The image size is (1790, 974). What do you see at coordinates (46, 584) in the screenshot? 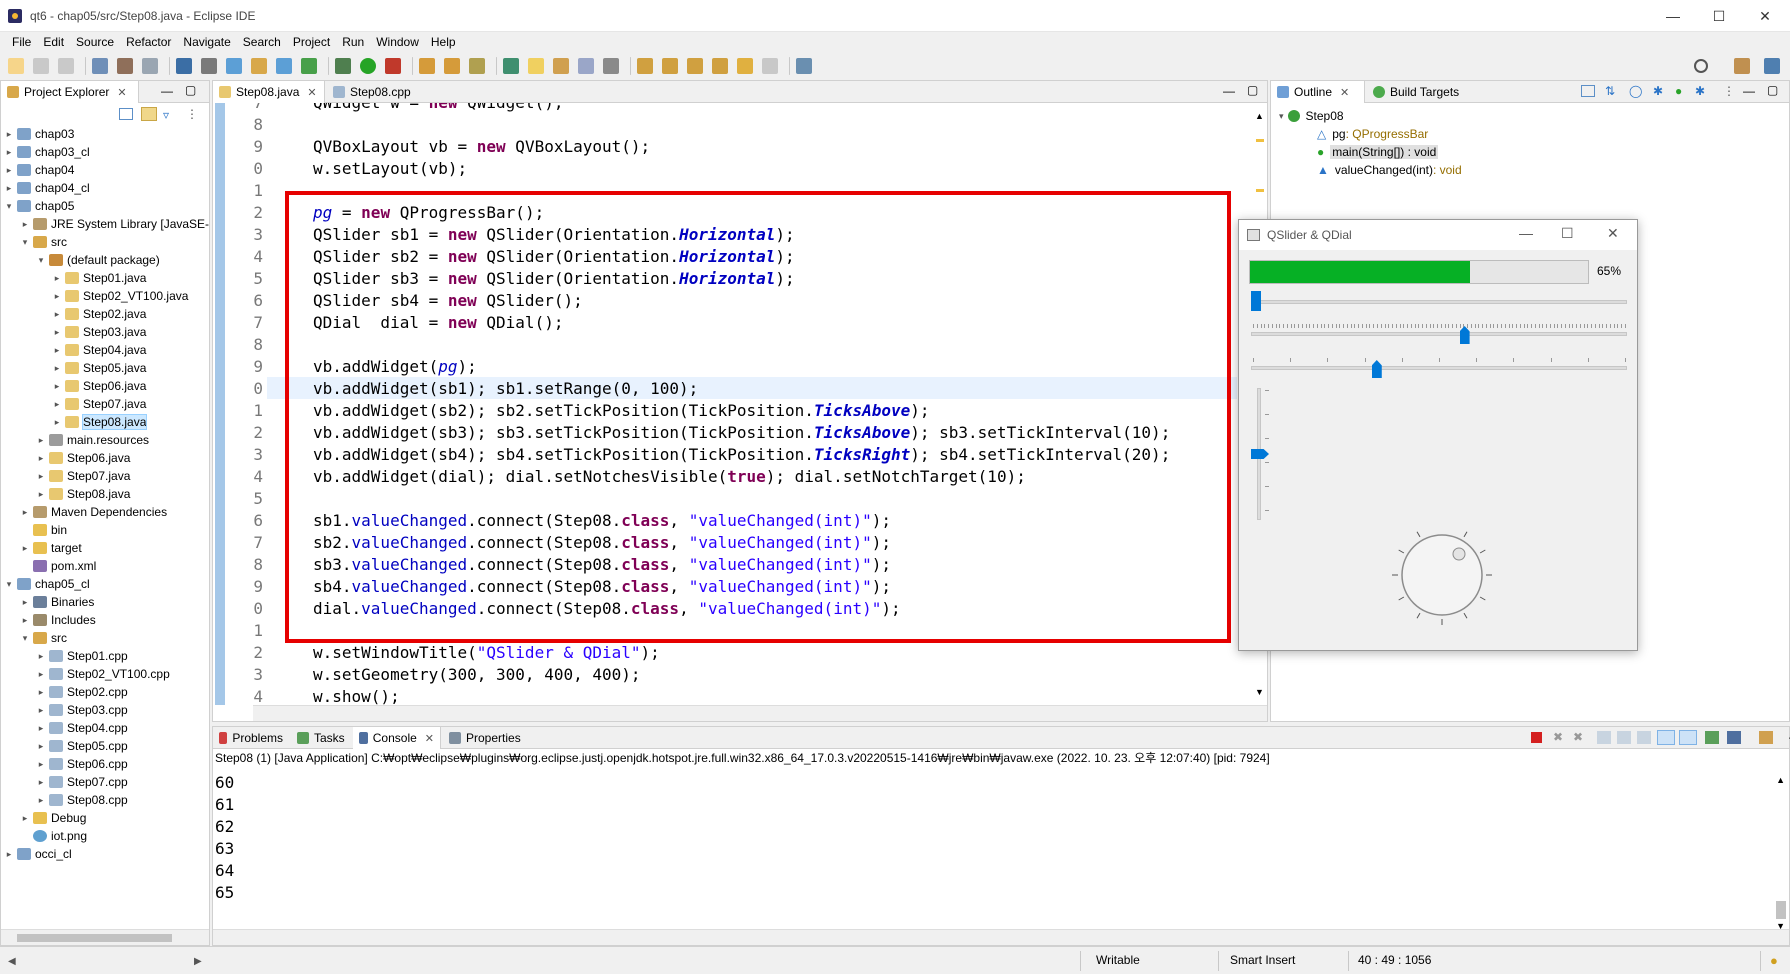
I see `list-item: ▾ chap05_cl` at bounding box center [46, 584].